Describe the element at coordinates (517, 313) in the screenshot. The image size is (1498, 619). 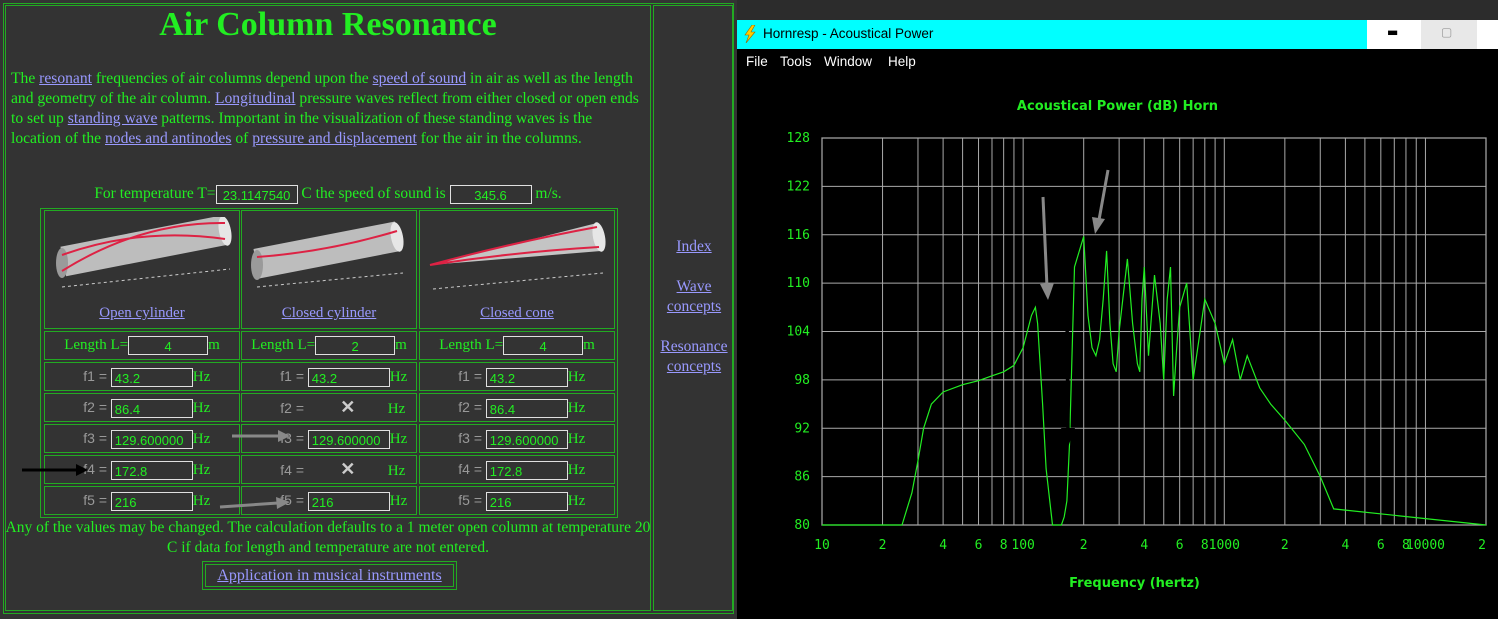
I see `column-caption-link: Closed cone` at that location.